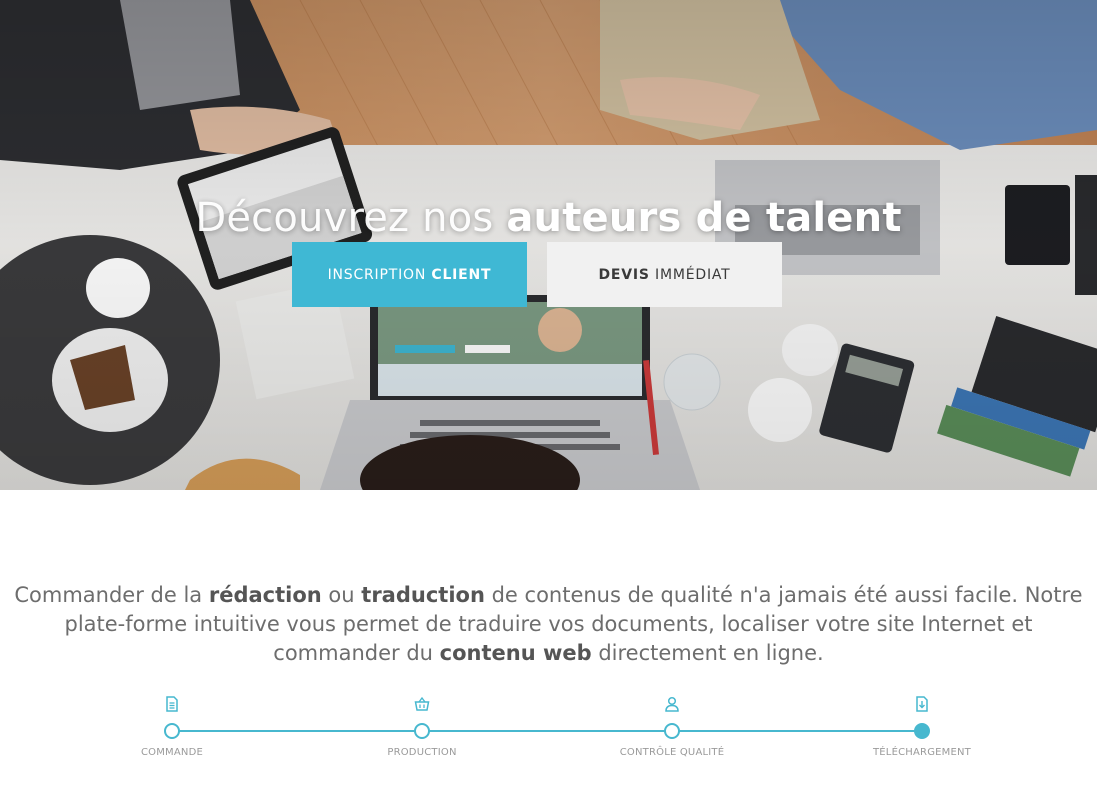 The image size is (1097, 787). What do you see at coordinates (265, 595) in the screenshot?
I see `intro-highlight-redaction: rédaction` at bounding box center [265, 595].